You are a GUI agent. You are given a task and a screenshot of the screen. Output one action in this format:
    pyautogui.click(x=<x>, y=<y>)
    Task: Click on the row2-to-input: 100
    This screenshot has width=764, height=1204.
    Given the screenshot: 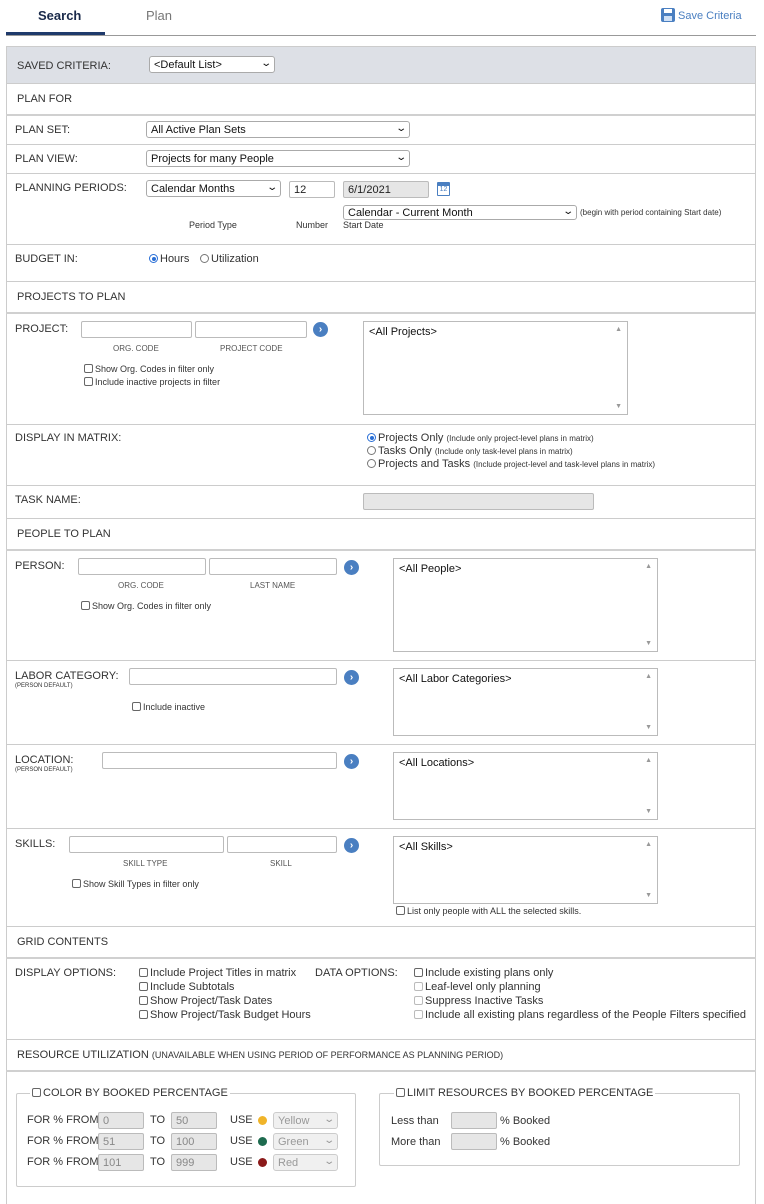 What is the action you would take?
    pyautogui.click(x=194, y=1141)
    